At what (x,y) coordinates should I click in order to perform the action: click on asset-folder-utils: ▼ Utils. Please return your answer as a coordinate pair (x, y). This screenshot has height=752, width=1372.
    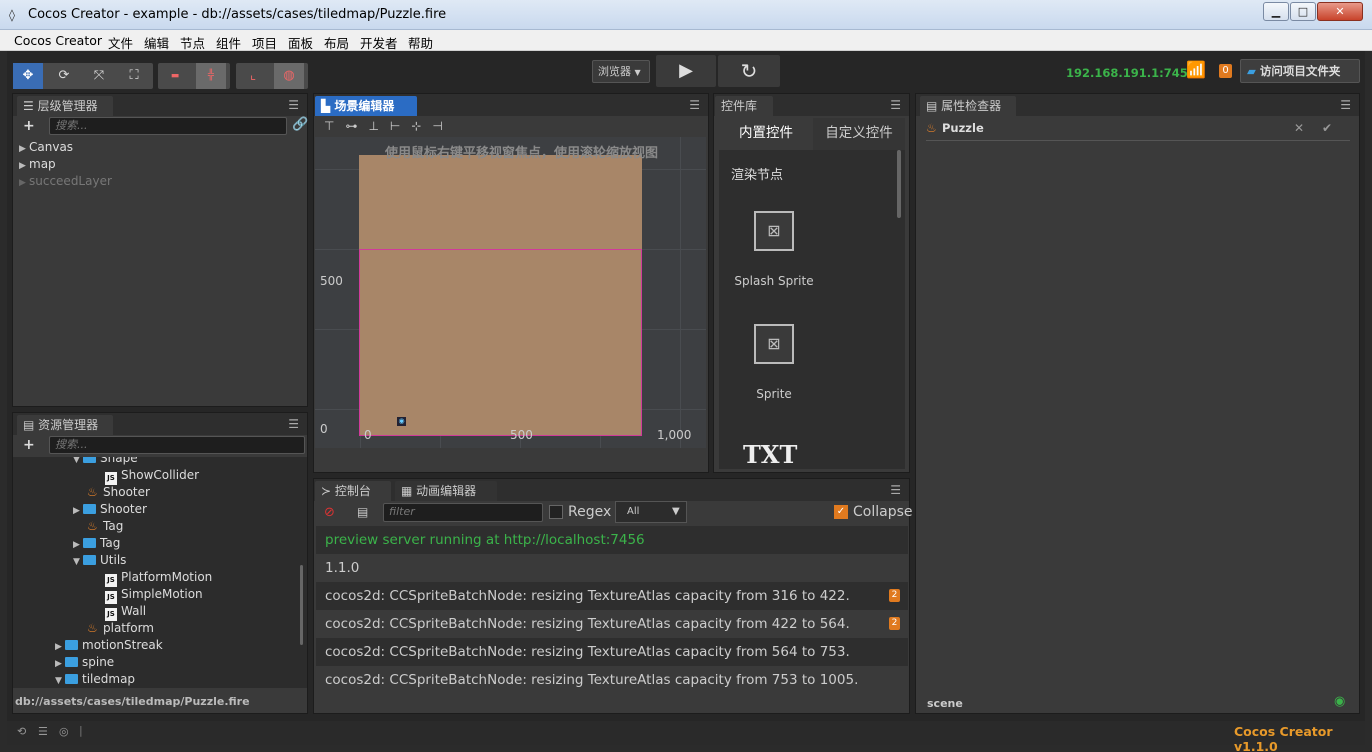
    Looking at the image, I should click on (99, 560).